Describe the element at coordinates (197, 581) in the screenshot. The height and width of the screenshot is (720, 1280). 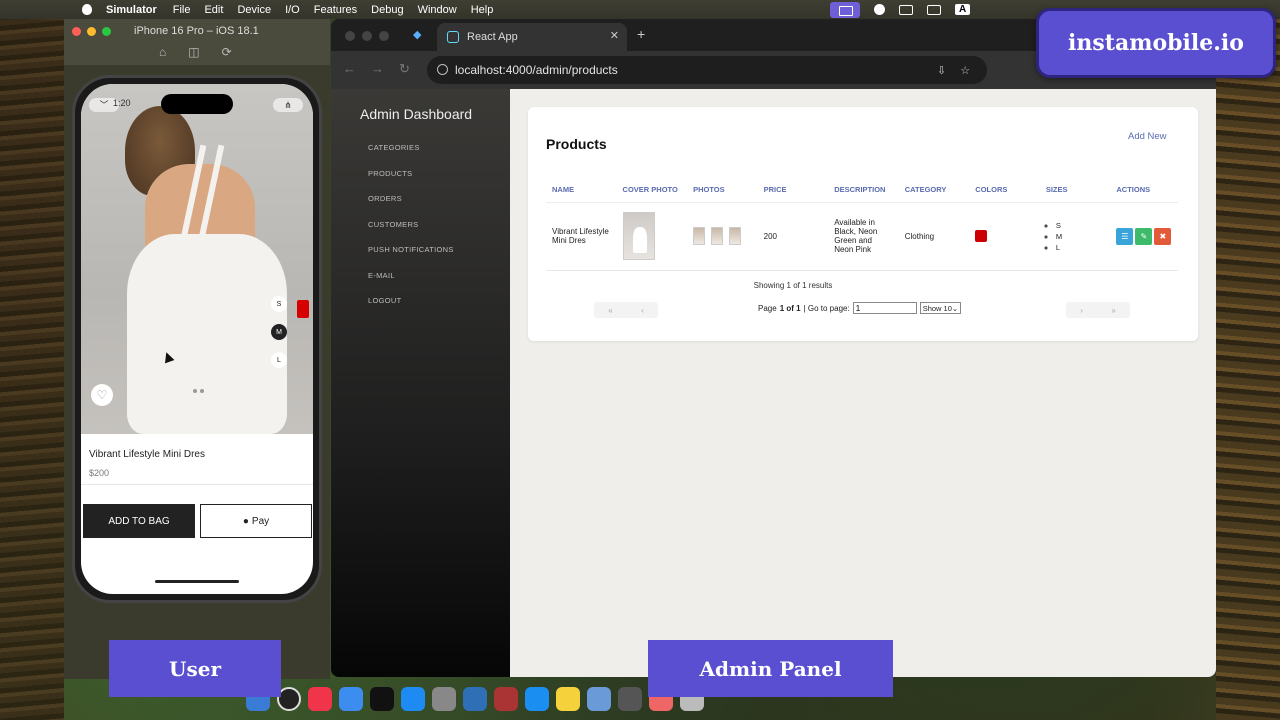
I see `home-indicator` at that location.